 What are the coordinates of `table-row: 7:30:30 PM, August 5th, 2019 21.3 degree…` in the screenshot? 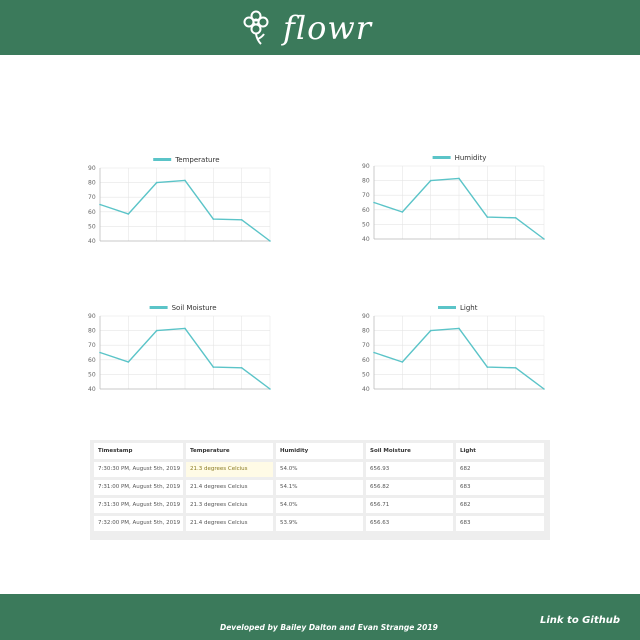 It's located at (320, 469).